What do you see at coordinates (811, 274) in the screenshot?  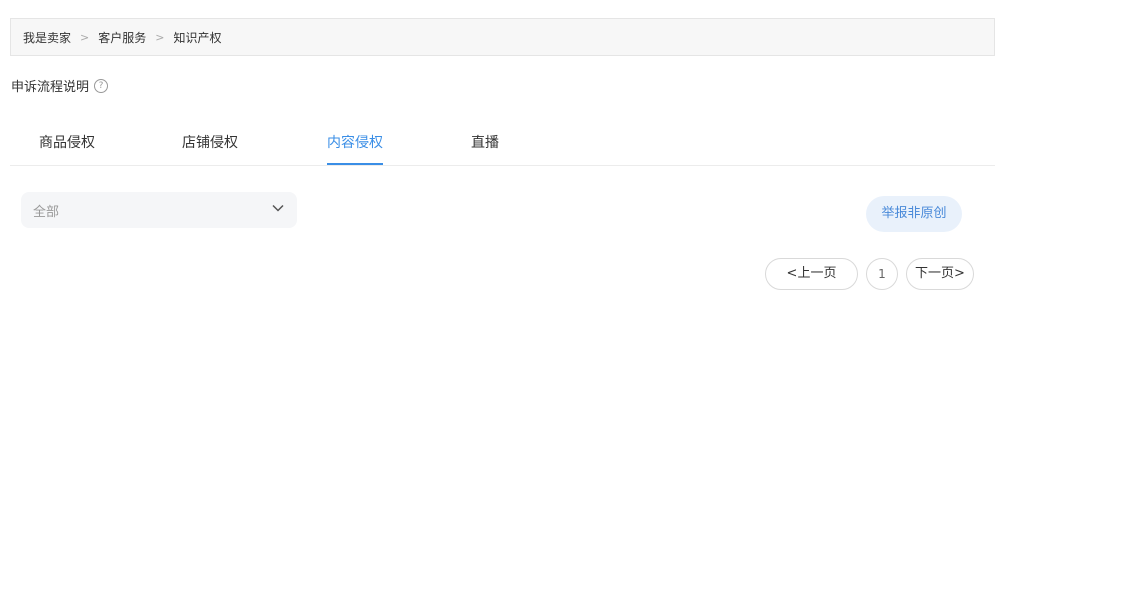 I see `prev-page-button: <上一页` at bounding box center [811, 274].